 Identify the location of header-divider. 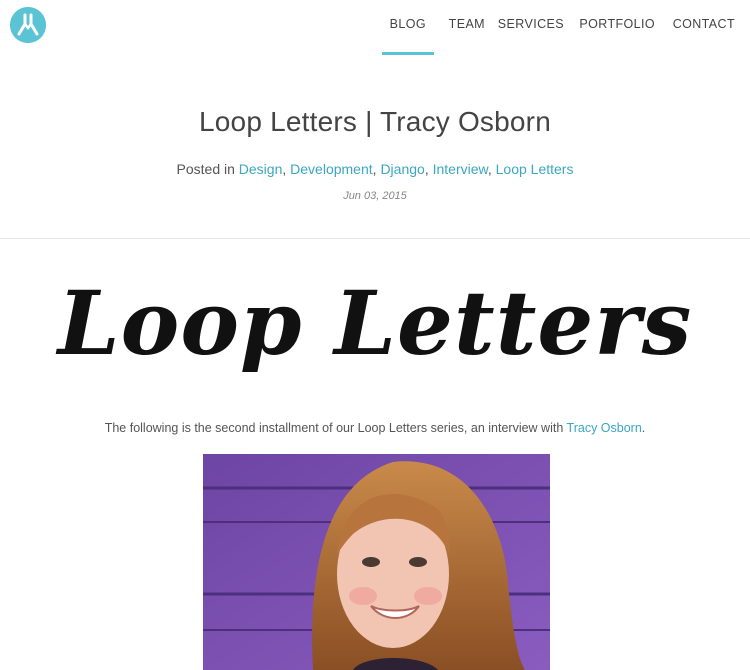
(375, 238).